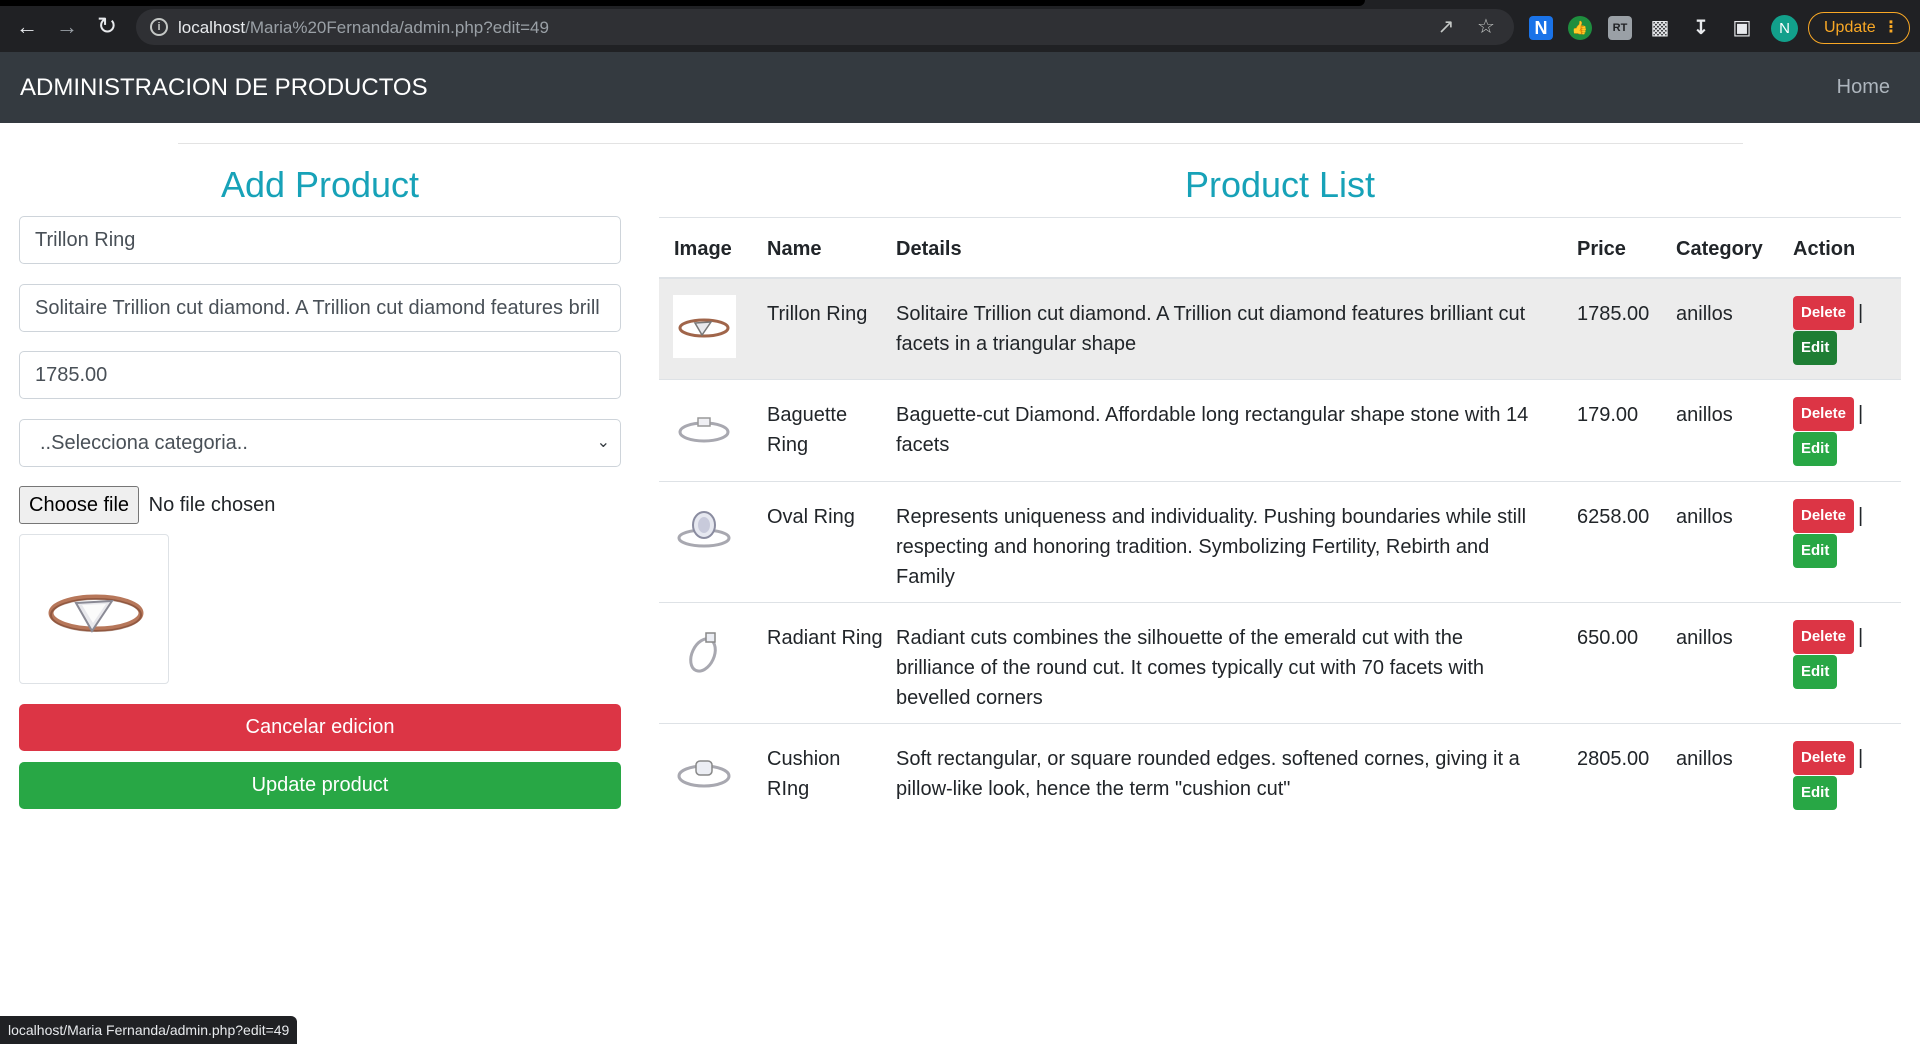 The width and height of the screenshot is (1920, 1044). What do you see at coordinates (703, 249) in the screenshot?
I see `header-image: Image` at bounding box center [703, 249].